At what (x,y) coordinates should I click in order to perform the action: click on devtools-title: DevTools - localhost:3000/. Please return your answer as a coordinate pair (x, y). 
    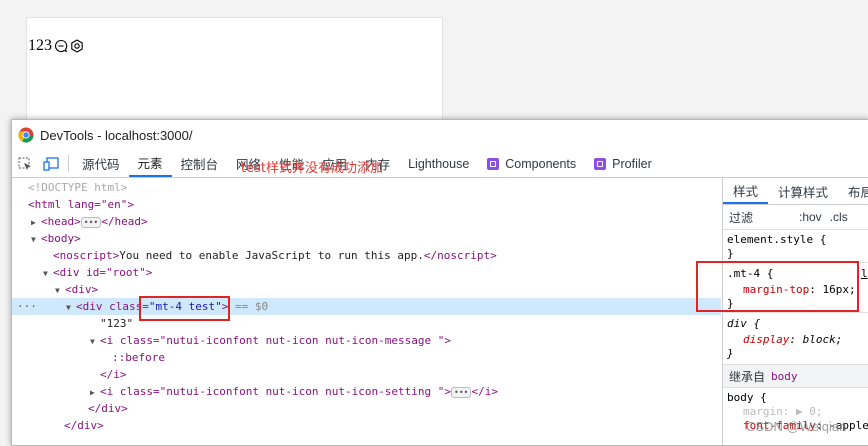
    Looking at the image, I should click on (116, 135).